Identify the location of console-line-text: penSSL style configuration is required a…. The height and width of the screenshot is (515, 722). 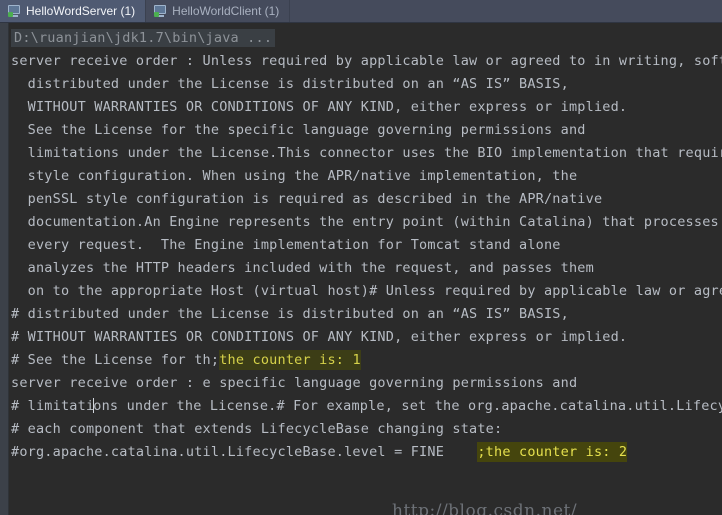
(307, 199).